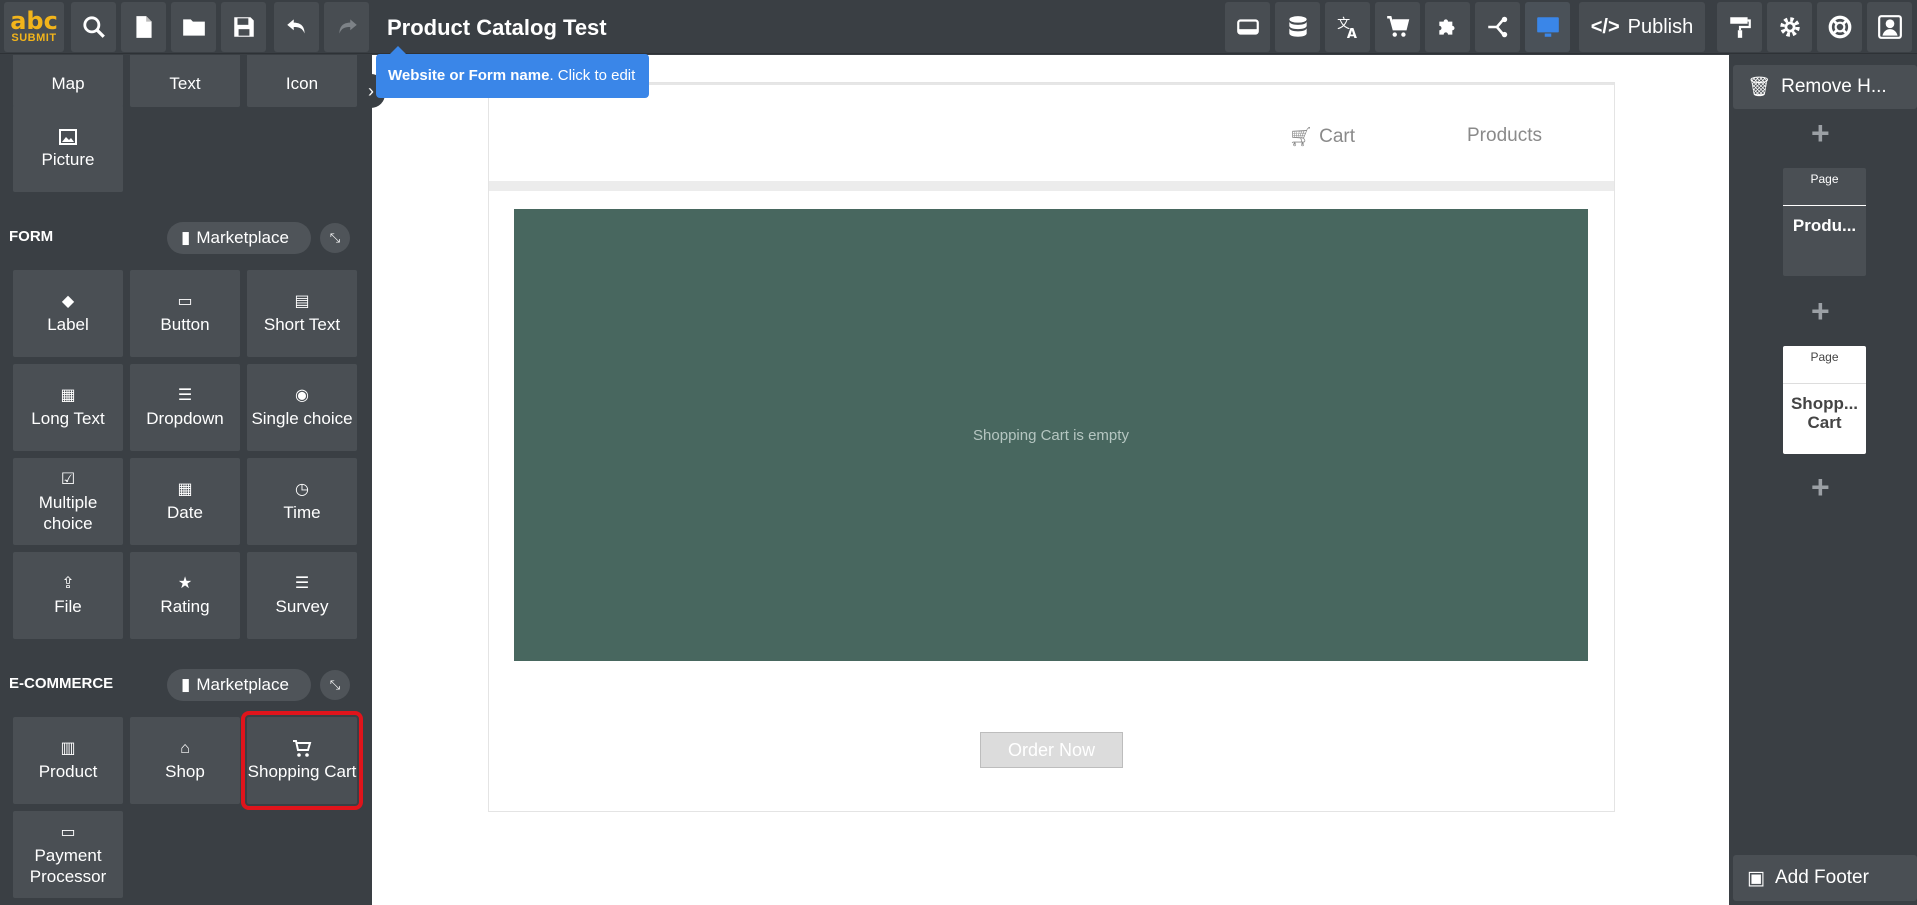  What do you see at coordinates (185, 395) in the screenshot?
I see `dropdown-icon: ☰` at bounding box center [185, 395].